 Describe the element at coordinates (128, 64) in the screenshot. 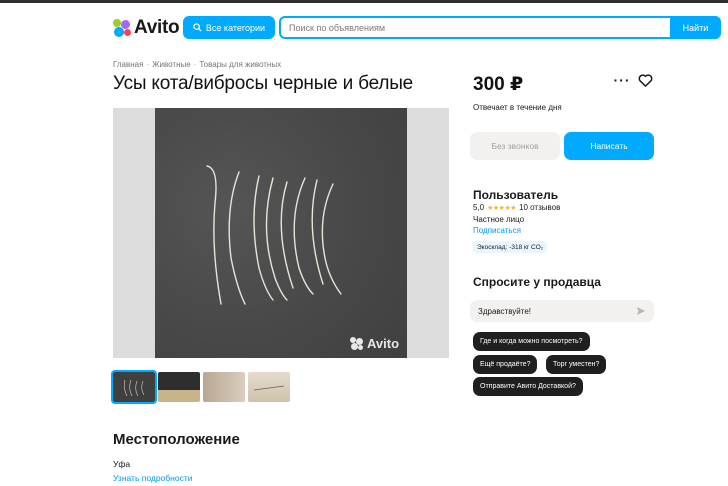

I see `breadcrumb-home: Главная` at that location.